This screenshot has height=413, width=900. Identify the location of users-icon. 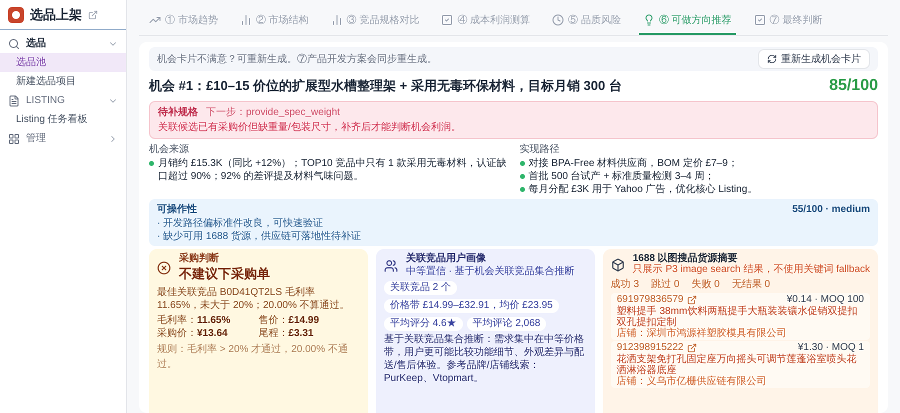
(391, 266).